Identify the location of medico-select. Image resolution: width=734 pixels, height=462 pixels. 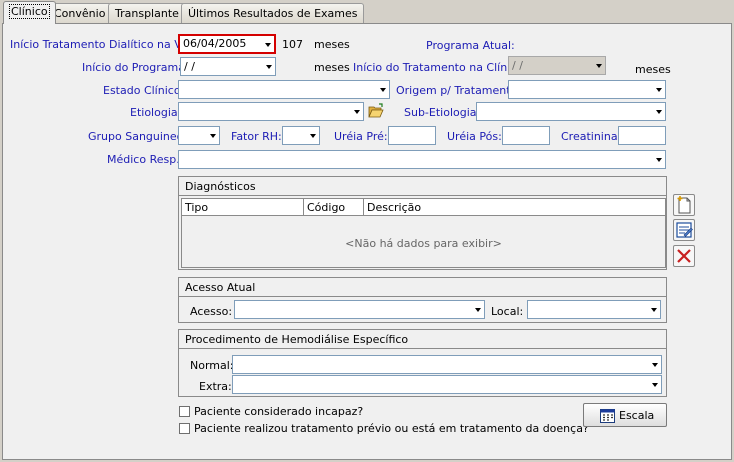
(422, 159).